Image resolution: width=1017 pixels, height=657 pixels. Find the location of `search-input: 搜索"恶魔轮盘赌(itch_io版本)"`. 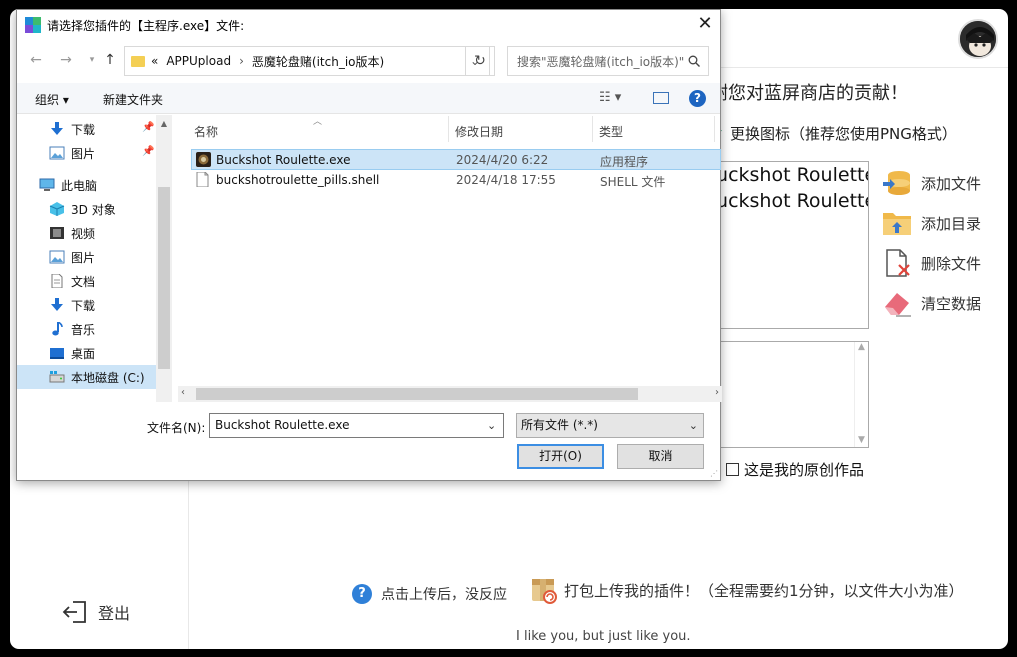

search-input: 搜索"恶魔轮盘赌(itch_io版本)" is located at coordinates (608, 61).